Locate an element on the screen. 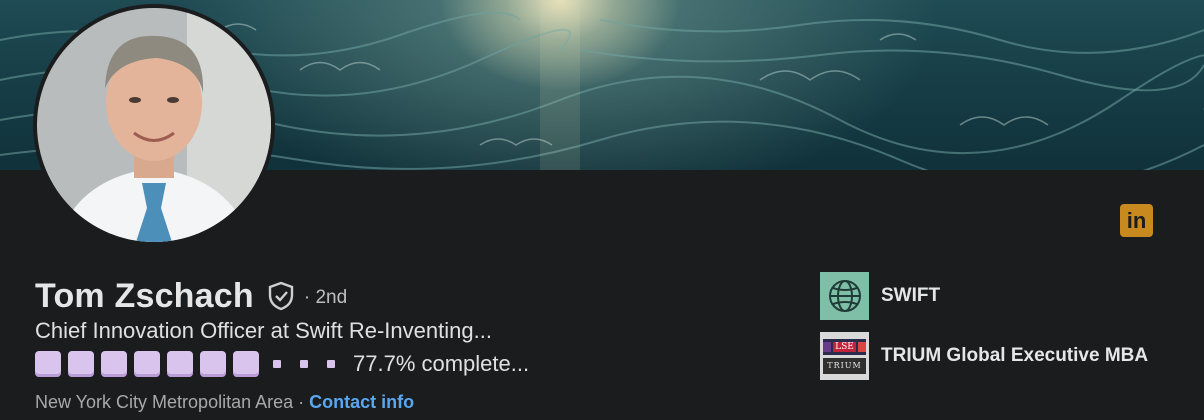 The image size is (1204, 420). profile-location: New York City Metropolitan Area is located at coordinates (164, 402).